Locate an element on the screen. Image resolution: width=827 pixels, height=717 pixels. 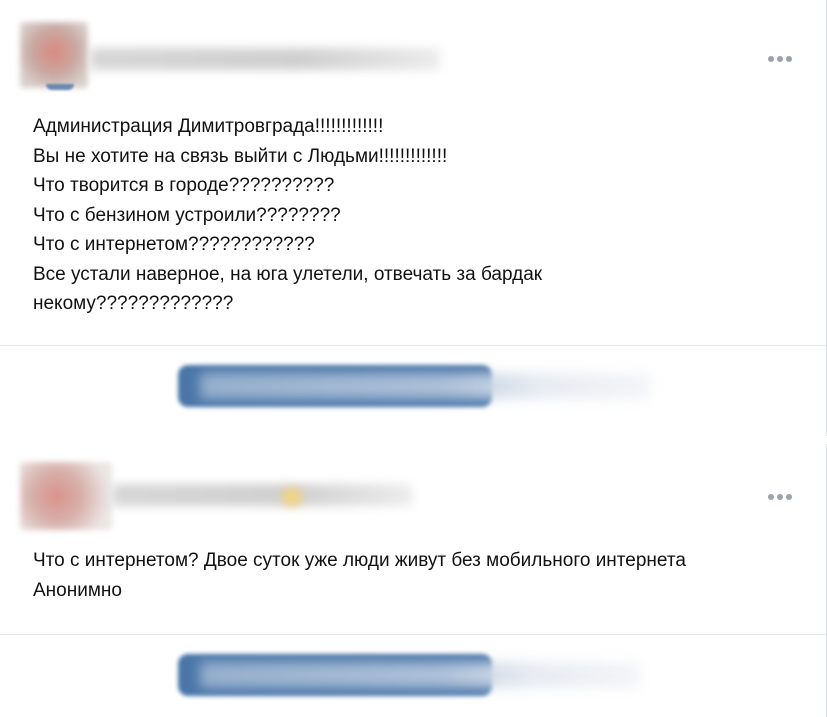
avatar-story-ring is located at coordinates (60, 87).